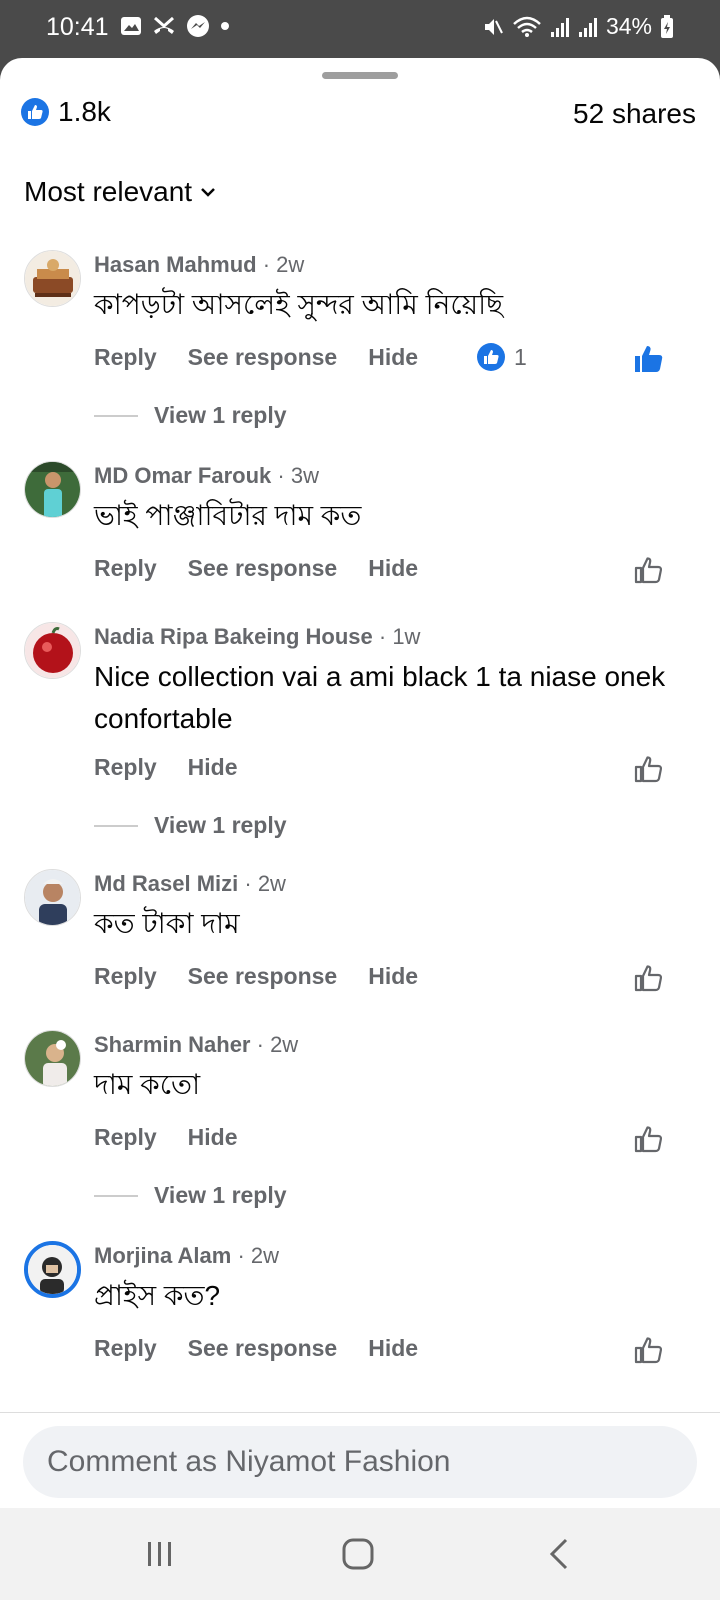 This screenshot has height=1600, width=720. I want to click on system-nav-bar, so click(360, 1554).